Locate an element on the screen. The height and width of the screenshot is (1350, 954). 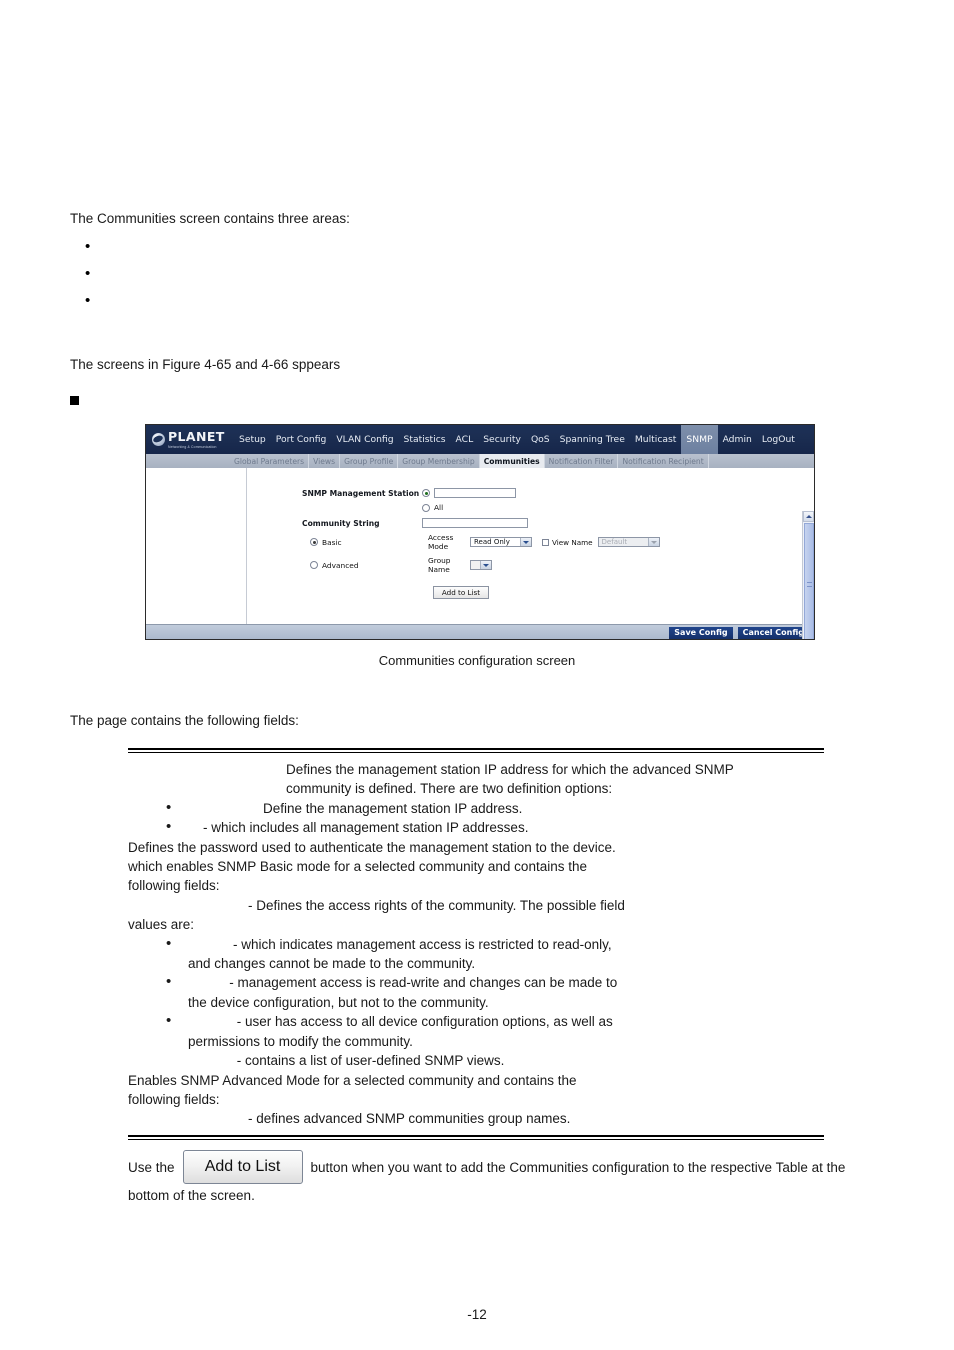
figure-caption: Communities configuration screen is located at coordinates (477, 660).